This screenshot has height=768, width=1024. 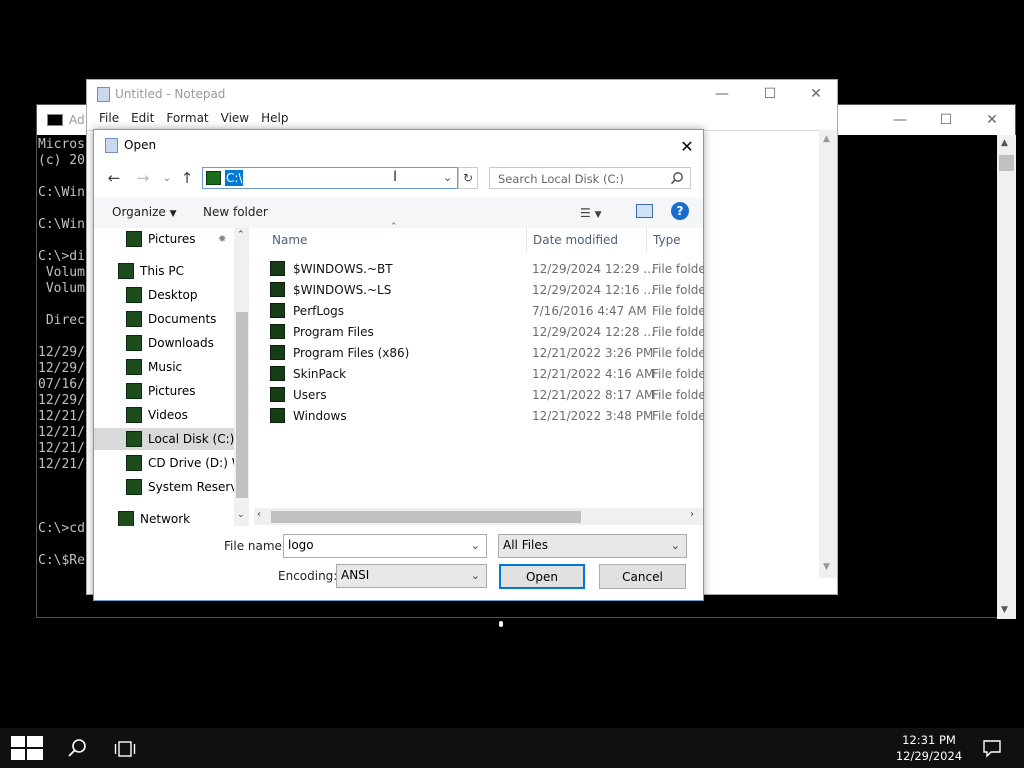 I want to click on organize-button: Organize ▼, so click(x=144, y=212).